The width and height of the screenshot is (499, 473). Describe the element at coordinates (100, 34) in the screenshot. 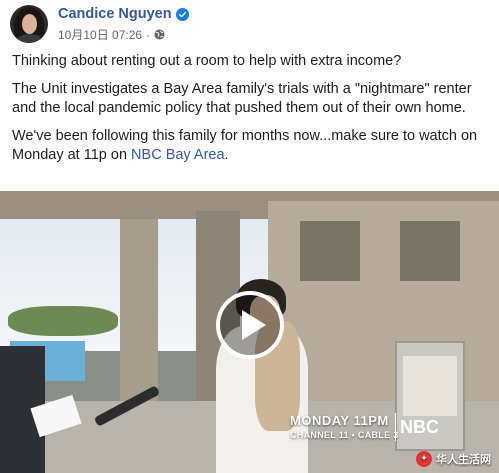

I see `post-timestamp: 10月10日 07:26` at that location.